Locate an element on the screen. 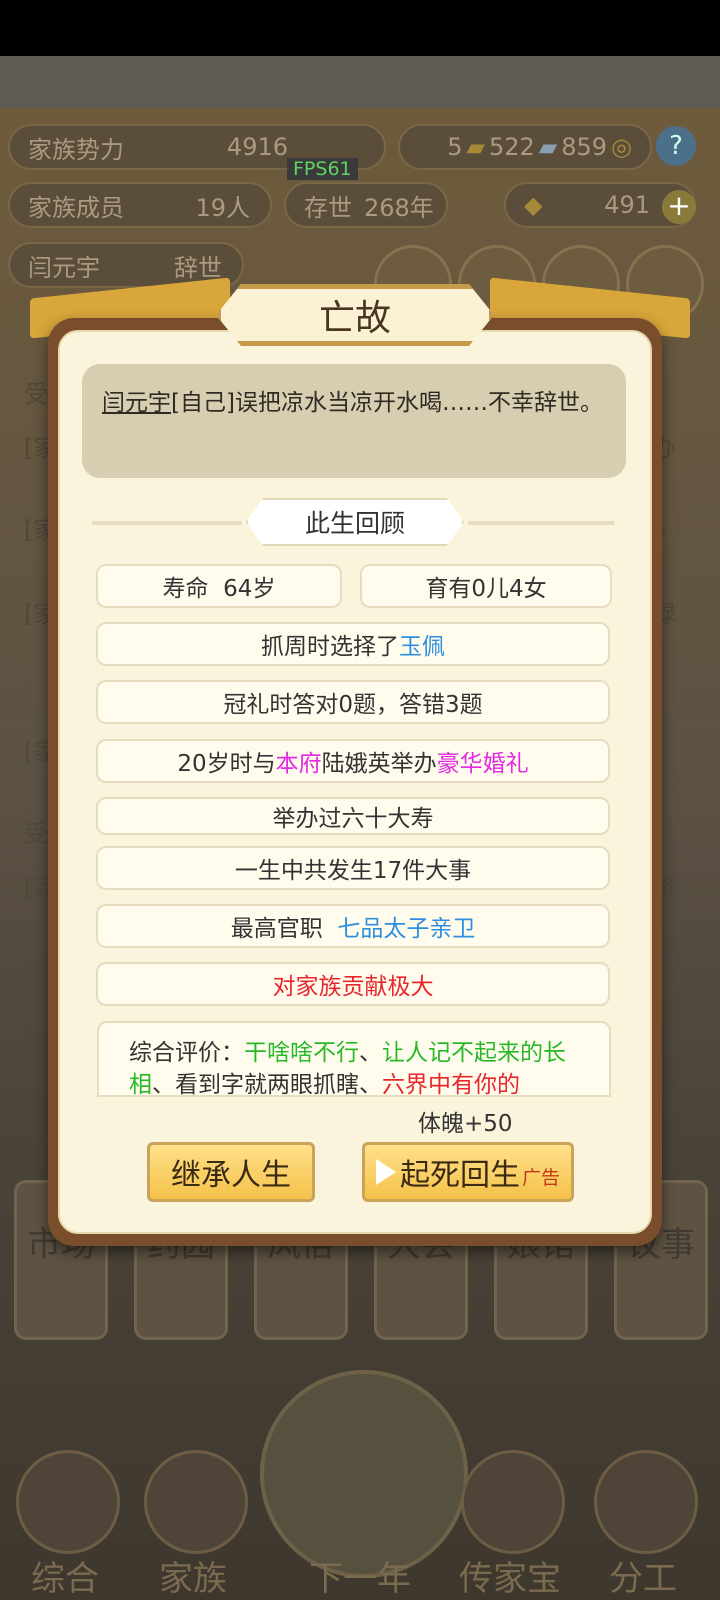 The width and height of the screenshot is (720, 1600). wedding-mid: 陆娥英举办 is located at coordinates (379, 764).